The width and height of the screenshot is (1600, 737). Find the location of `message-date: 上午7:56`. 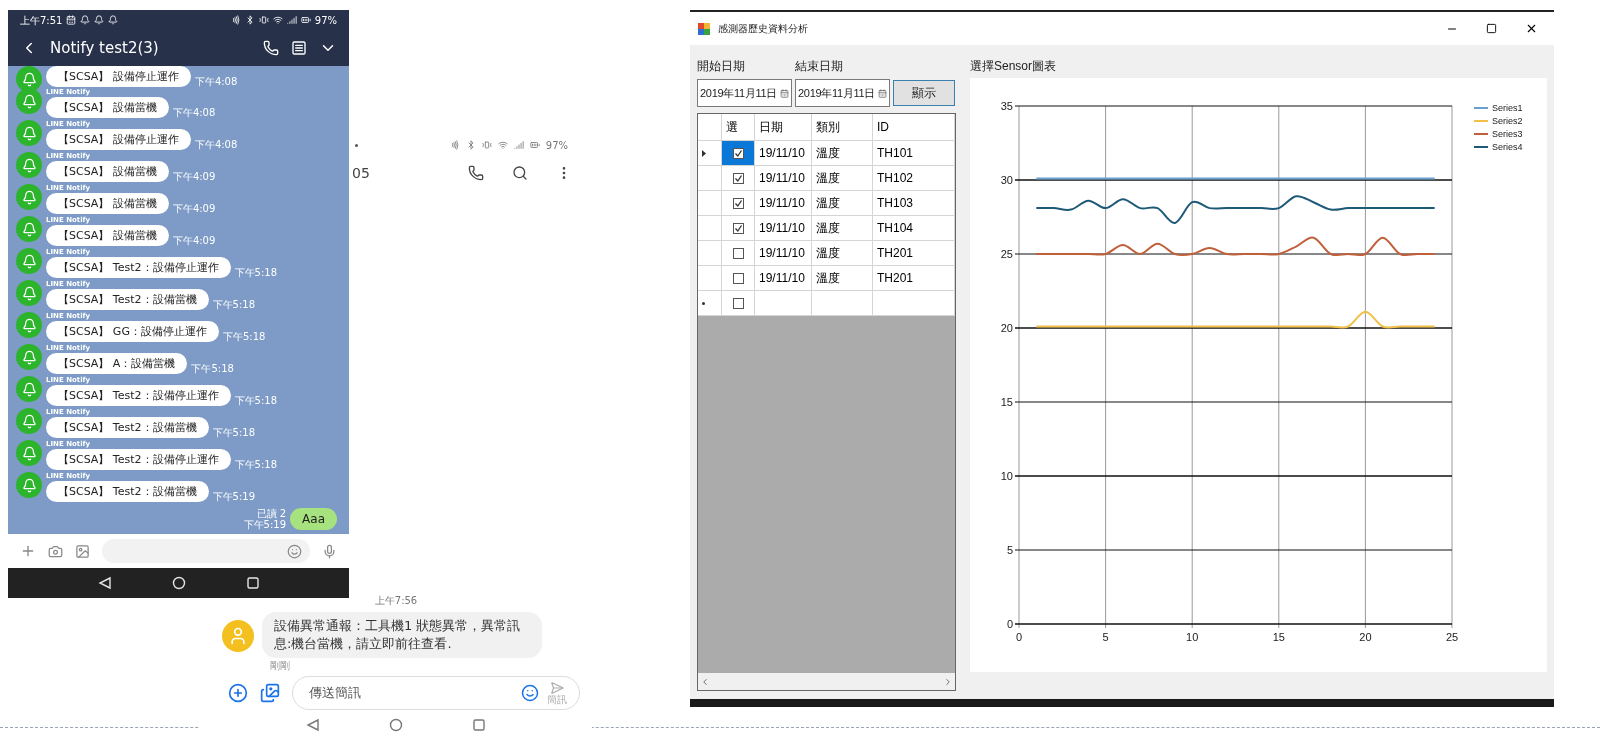

message-date: 上午7:56 is located at coordinates (396, 601).